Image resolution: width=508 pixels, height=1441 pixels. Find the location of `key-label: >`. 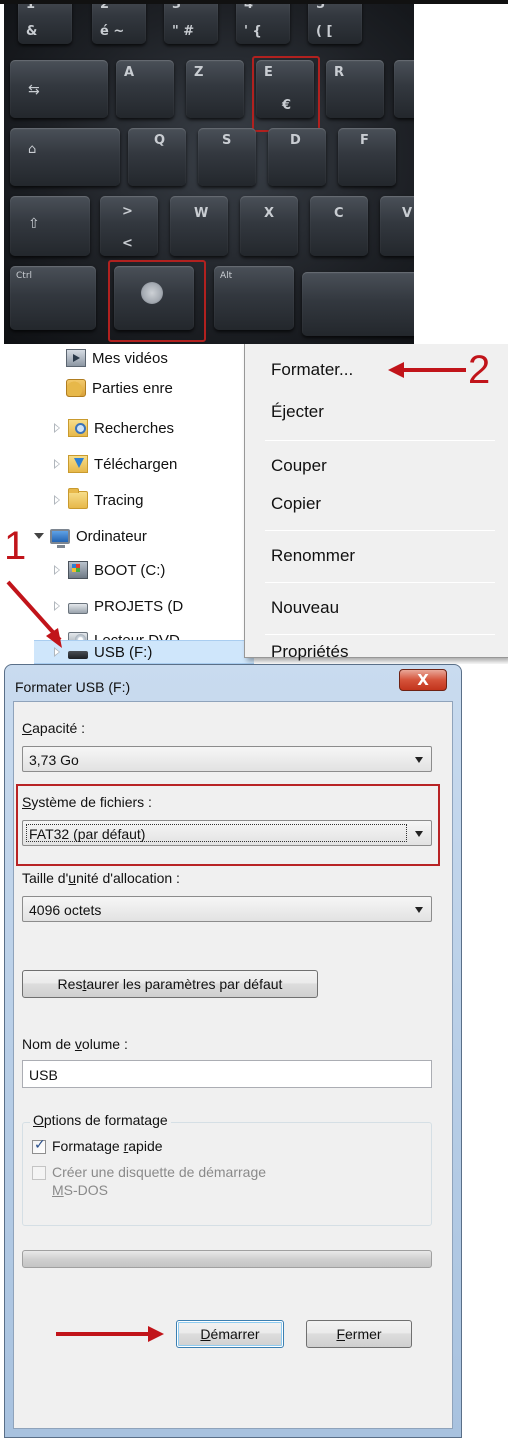

key-label: > is located at coordinates (127, 211).